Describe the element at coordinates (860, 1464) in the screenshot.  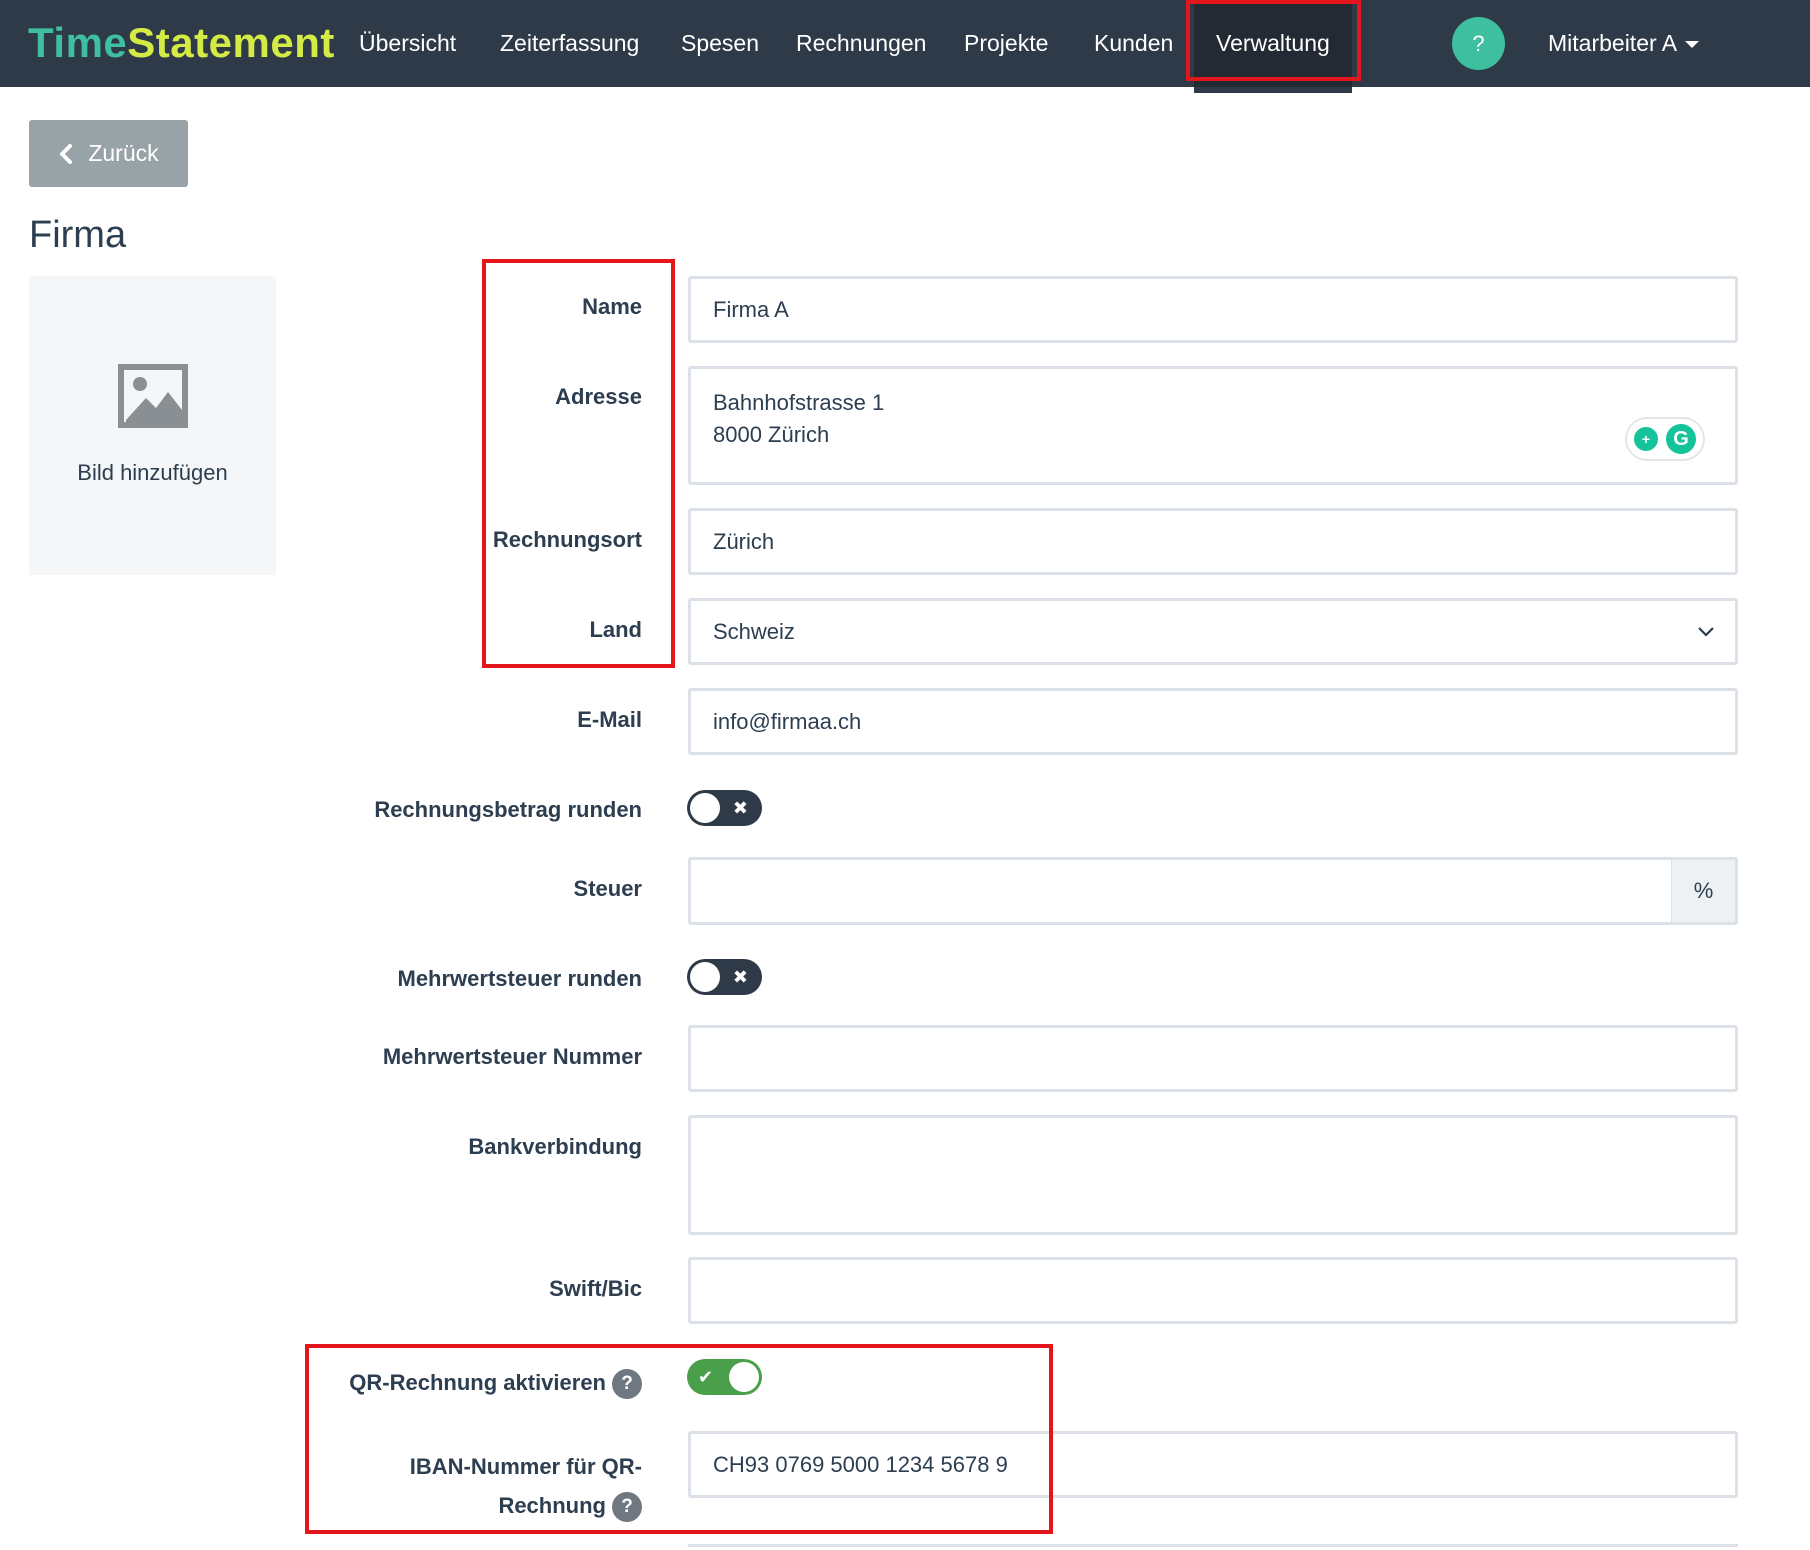
I see `iban-input-value: CH93 0769 5000 1234 5678 9` at that location.